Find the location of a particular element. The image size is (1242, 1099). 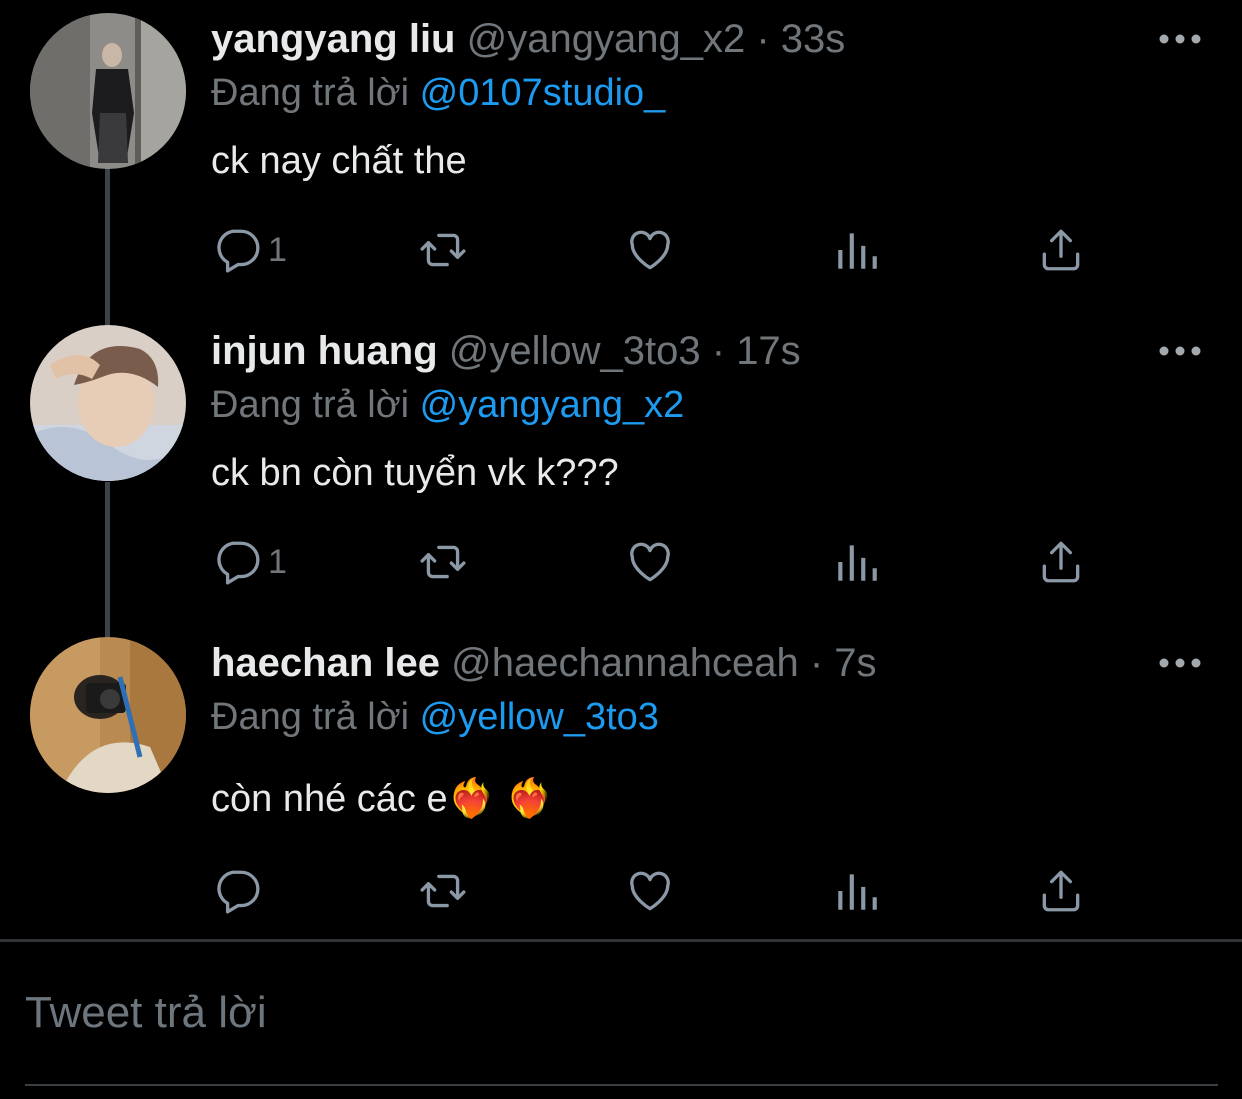

compose-underline is located at coordinates (621, 1085).